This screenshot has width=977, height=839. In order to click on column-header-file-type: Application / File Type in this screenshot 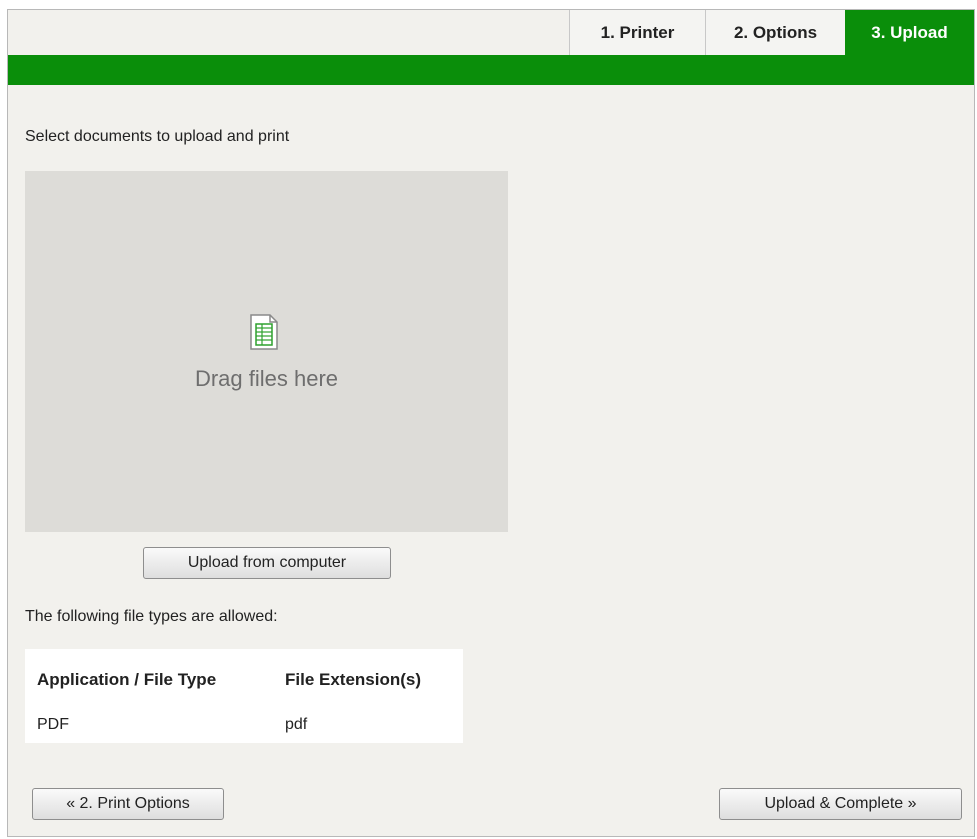, I will do `click(127, 679)`.